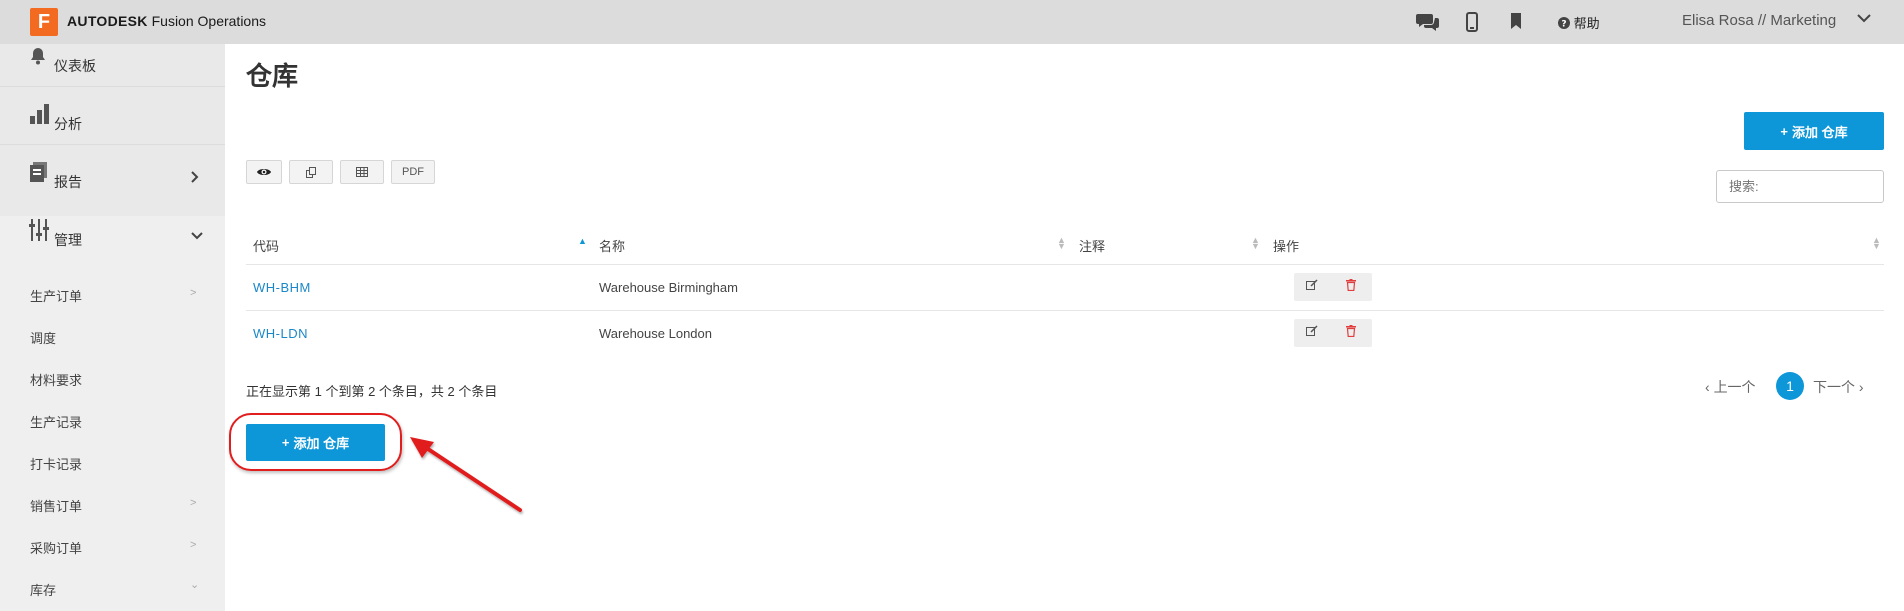  Describe the element at coordinates (39, 174) in the screenshot. I see `report-icon` at that location.